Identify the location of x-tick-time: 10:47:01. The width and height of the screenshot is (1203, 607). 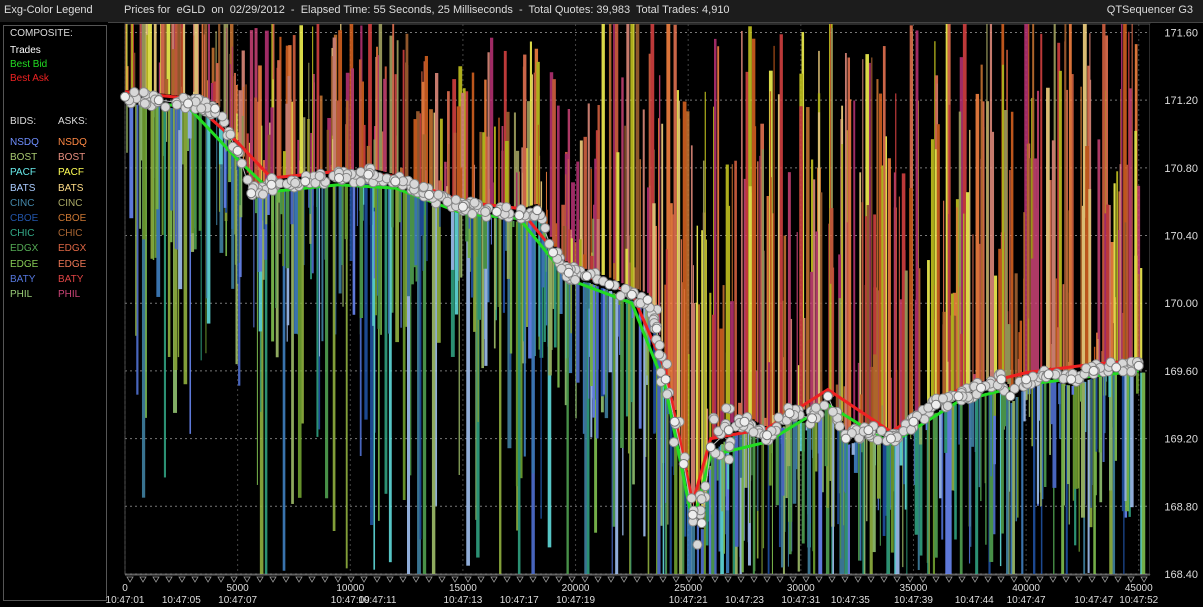
(125, 600).